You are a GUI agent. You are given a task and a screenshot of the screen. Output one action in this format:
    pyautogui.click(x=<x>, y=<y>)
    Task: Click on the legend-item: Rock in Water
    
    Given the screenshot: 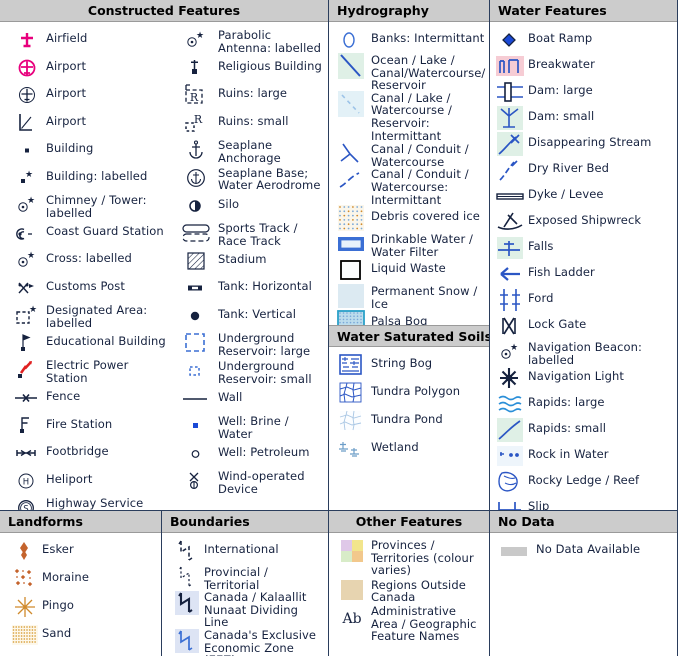 What is the action you would take?
    pyautogui.click(x=584, y=457)
    